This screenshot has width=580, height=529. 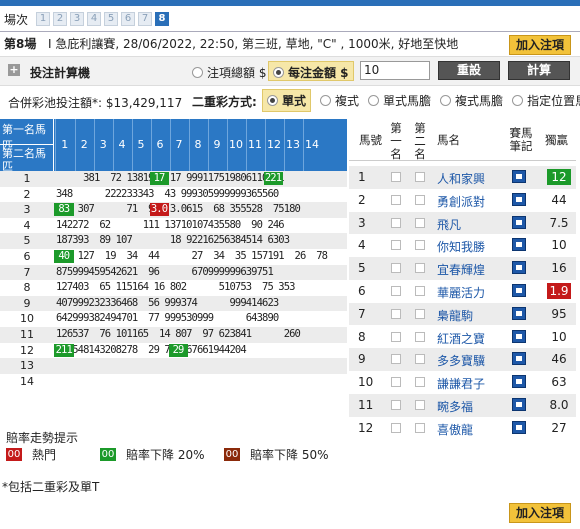 What do you see at coordinates (462, 140) in the screenshot?
I see `horse-table-header: 馬號 第一名 第二名 馬名 賽馬筆記 獨贏` at bounding box center [462, 140].